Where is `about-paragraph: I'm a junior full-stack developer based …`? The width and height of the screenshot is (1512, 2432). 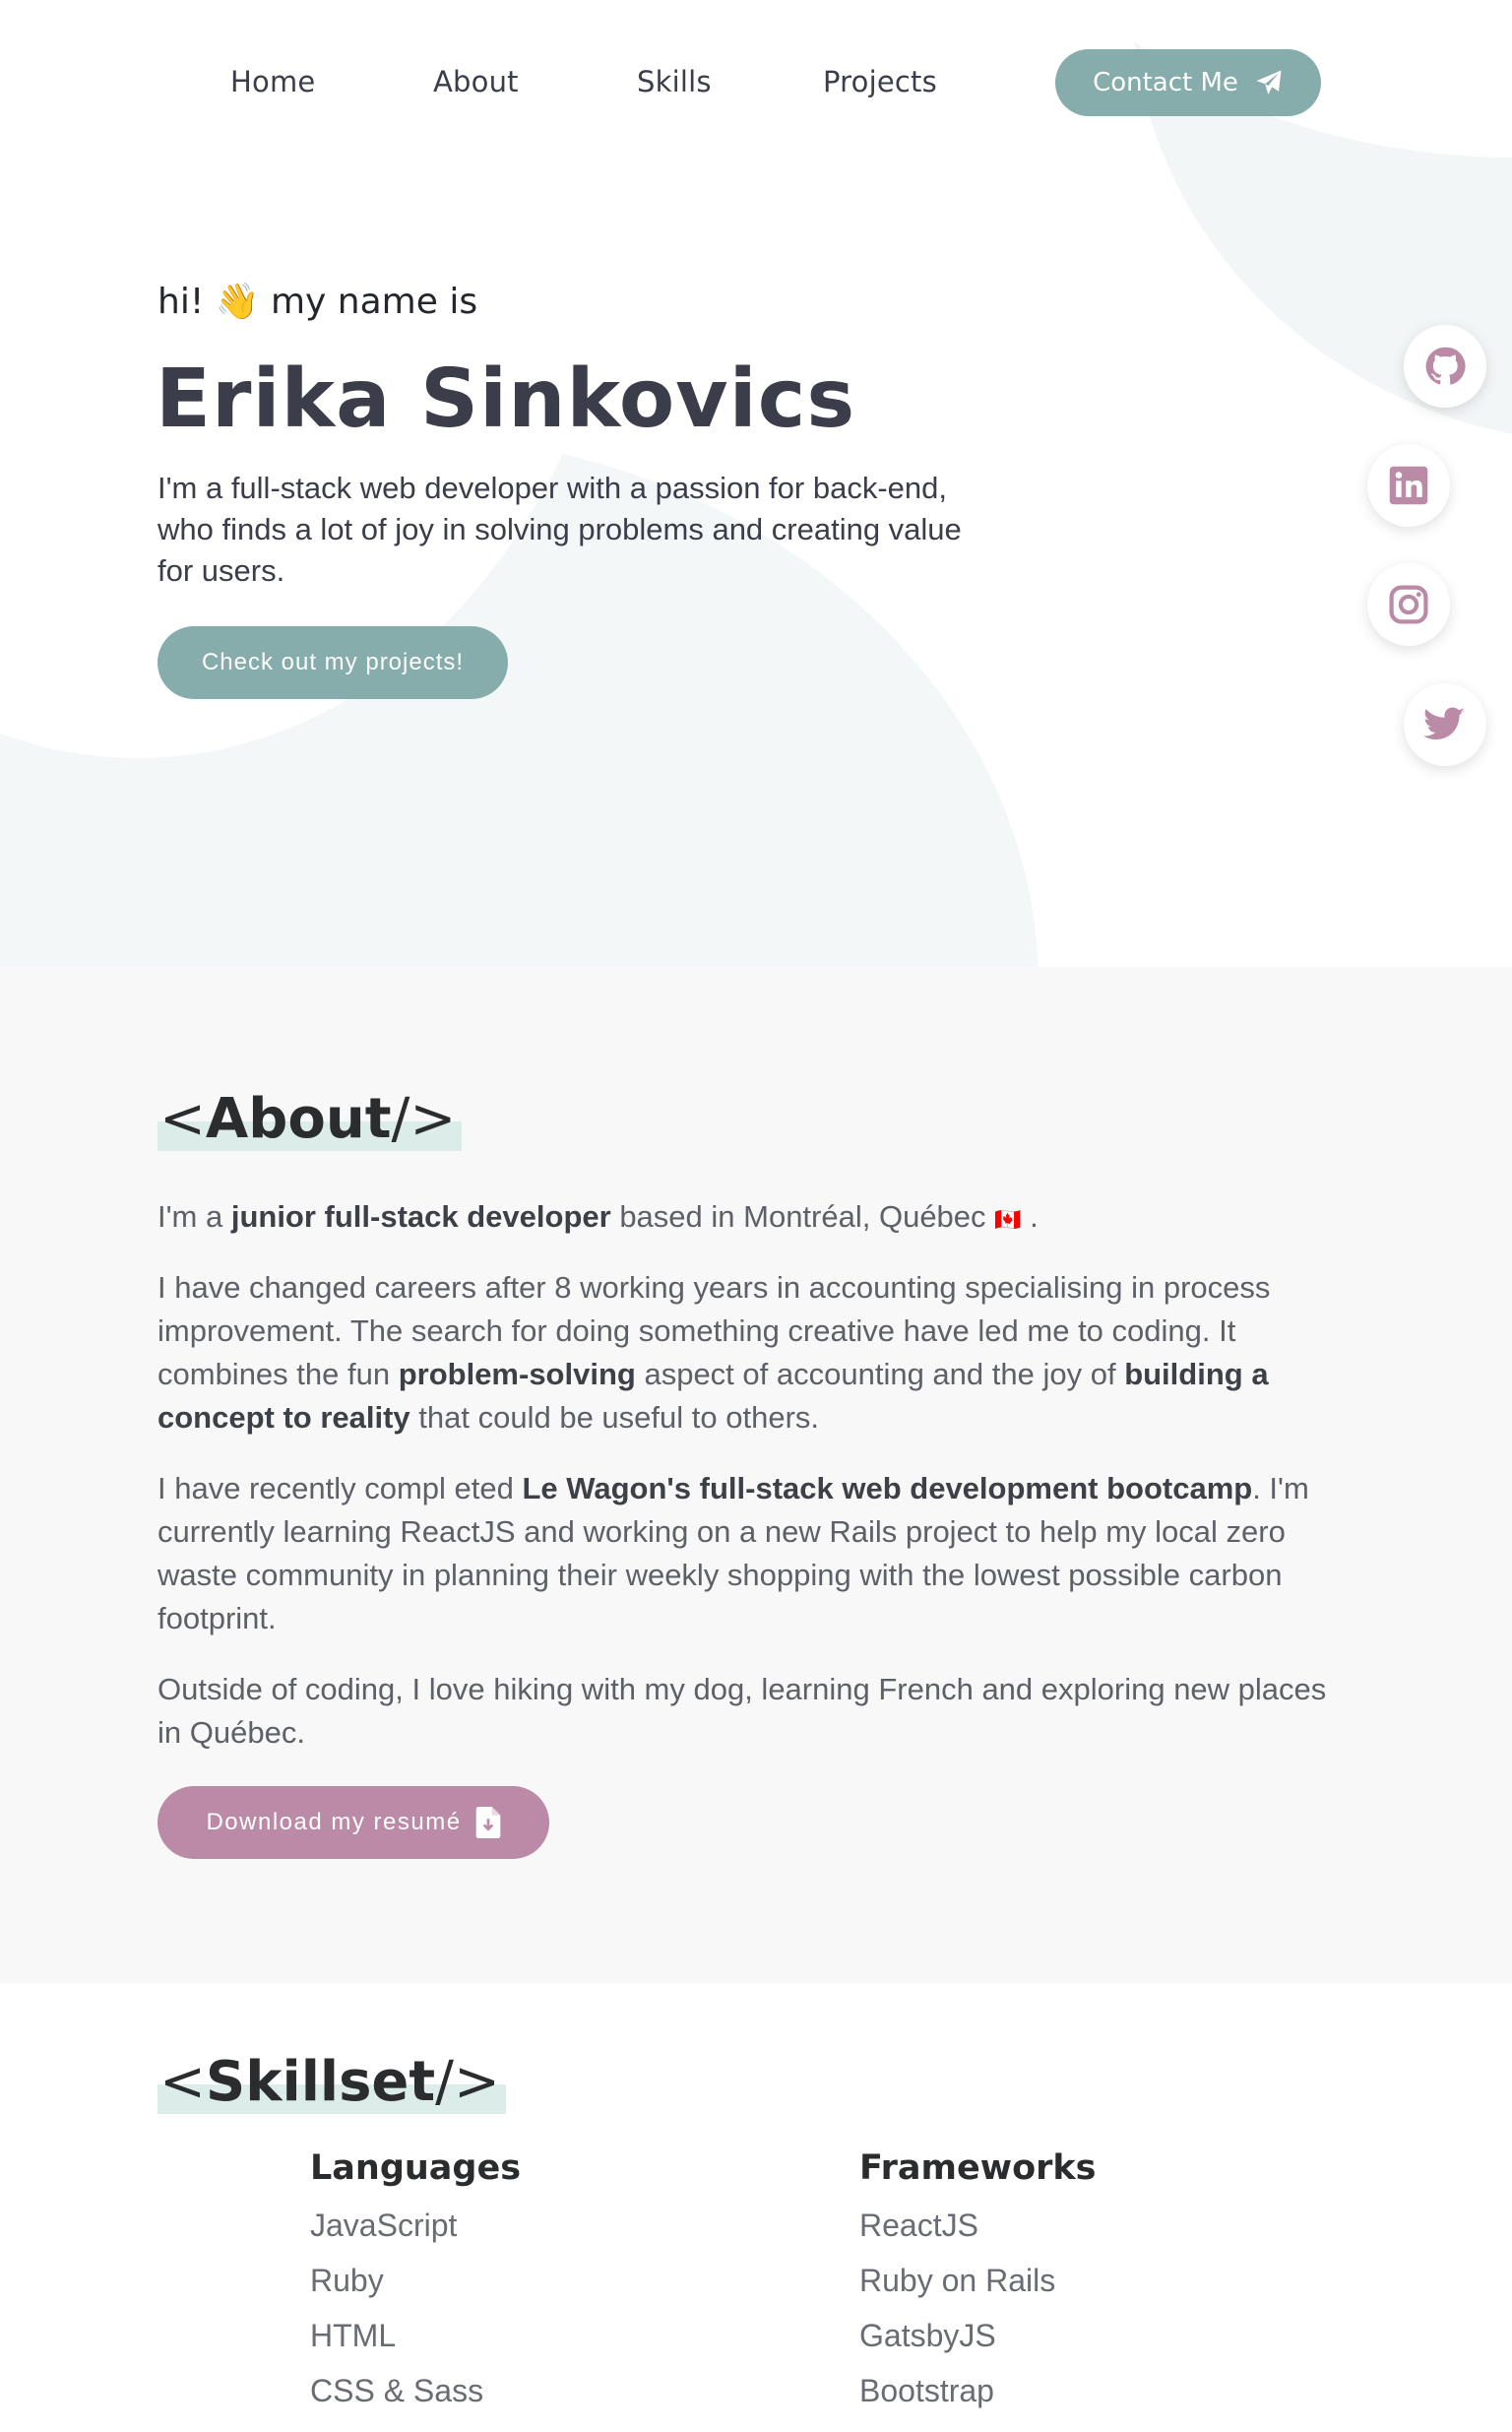 about-paragraph: I'm a junior full-stack developer based … is located at coordinates (598, 1216).